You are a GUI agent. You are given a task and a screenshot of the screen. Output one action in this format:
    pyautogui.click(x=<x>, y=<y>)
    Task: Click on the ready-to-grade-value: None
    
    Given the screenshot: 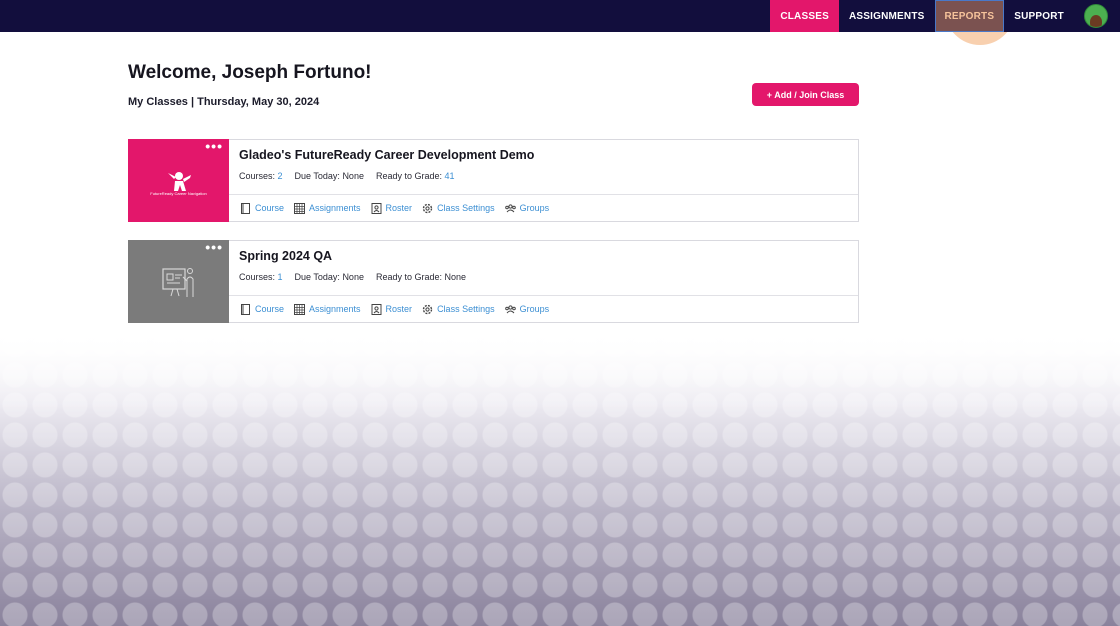 What is the action you would take?
    pyautogui.click(x=455, y=277)
    